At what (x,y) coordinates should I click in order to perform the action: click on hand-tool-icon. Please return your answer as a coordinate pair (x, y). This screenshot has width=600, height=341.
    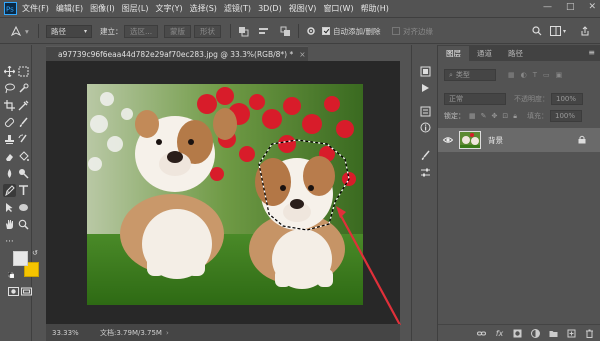
    Looking at the image, I should click on (9, 224).